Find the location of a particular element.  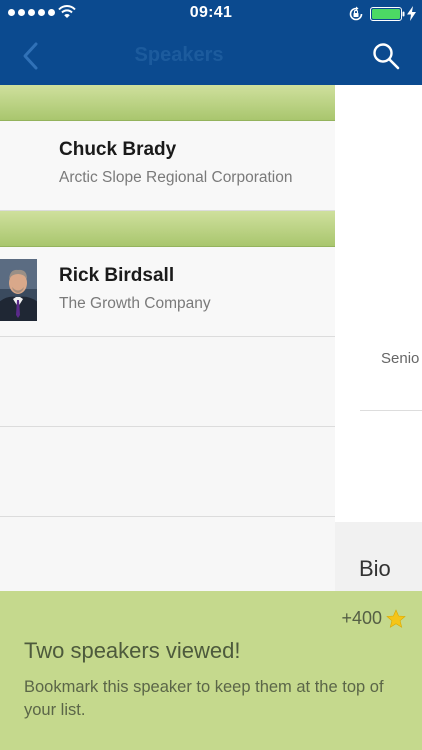

bio-section: Bio is located at coordinates (378, 556).